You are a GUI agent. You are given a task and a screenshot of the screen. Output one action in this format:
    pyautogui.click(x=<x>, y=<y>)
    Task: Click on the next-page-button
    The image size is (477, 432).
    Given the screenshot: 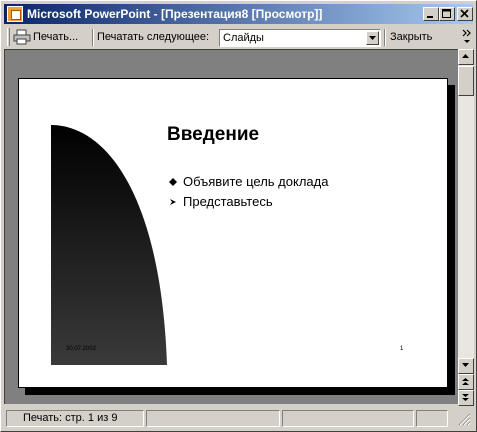 What is the action you would take?
    pyautogui.click(x=466, y=398)
    